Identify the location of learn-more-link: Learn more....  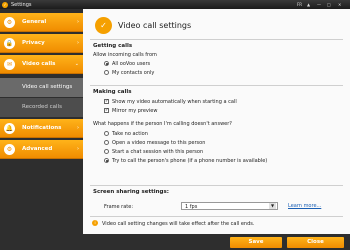
(304, 206).